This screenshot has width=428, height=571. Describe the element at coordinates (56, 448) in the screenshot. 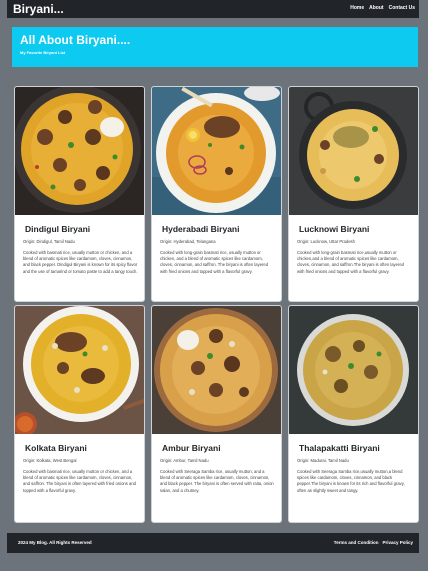

I see `card-title: Kolkata Biryani` at that location.